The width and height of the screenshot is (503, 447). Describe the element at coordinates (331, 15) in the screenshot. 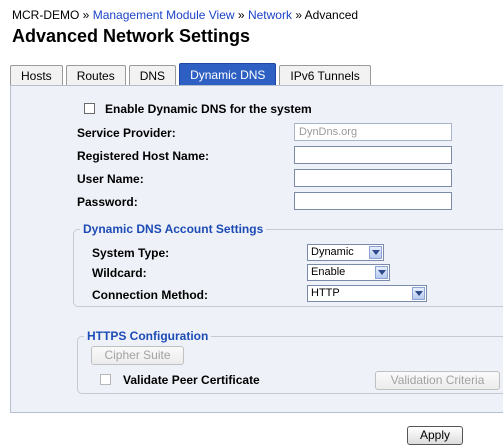

I see `breadcrumb-current: Advanced` at that location.